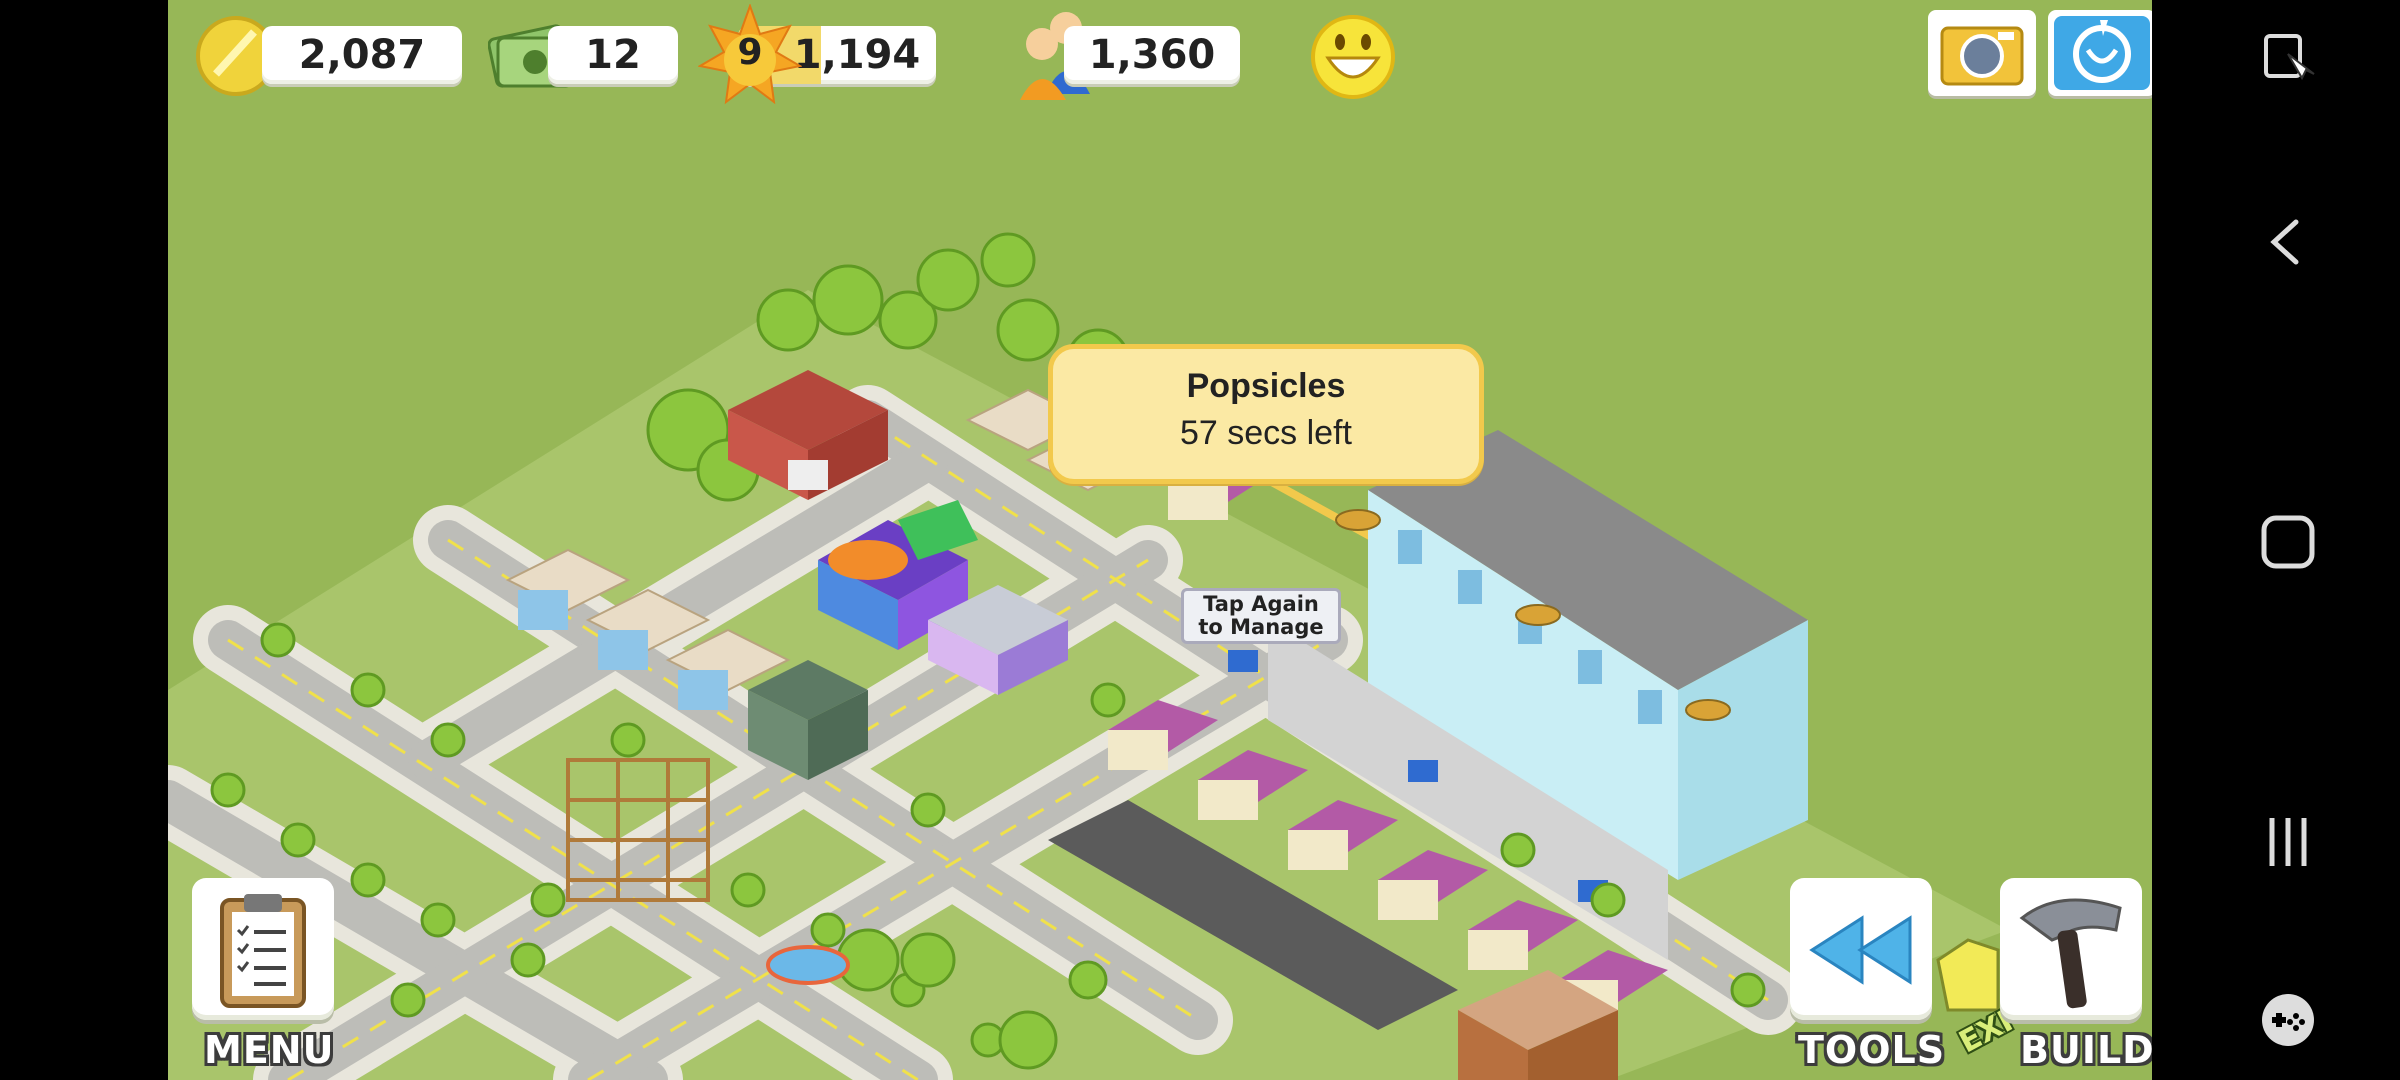 The width and height of the screenshot is (2400, 1080). What do you see at coordinates (857, 55) in the screenshot?
I see `experience-value: 1,194` at bounding box center [857, 55].